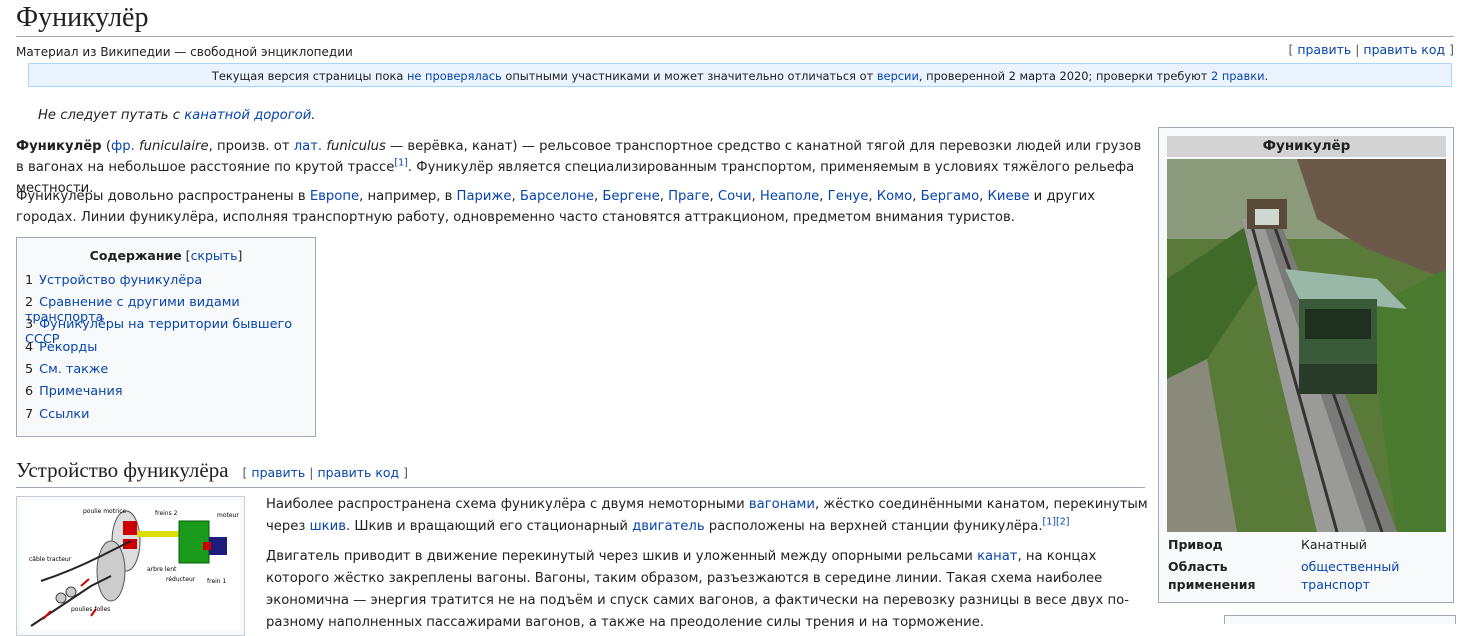 Image resolution: width=1475 pixels, height=636 pixels. Describe the element at coordinates (59, 146) in the screenshot. I see `intro-term: Фуникулёр` at that location.